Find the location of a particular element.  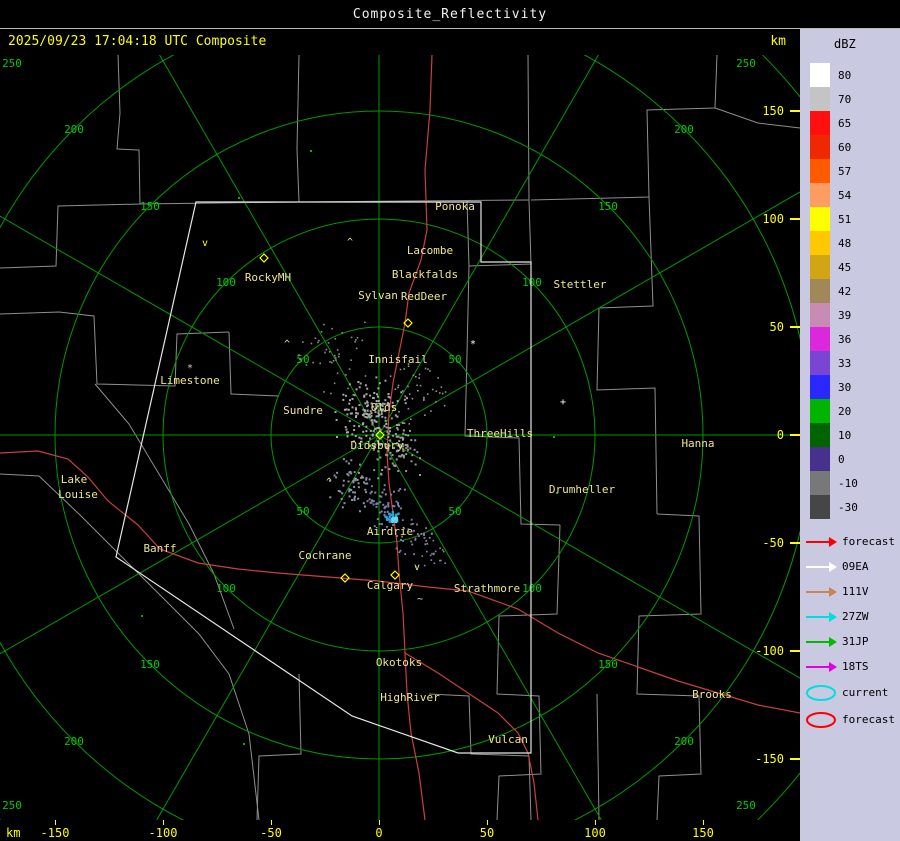

dbz-scale-row: 33 is located at coordinates (834, 363).